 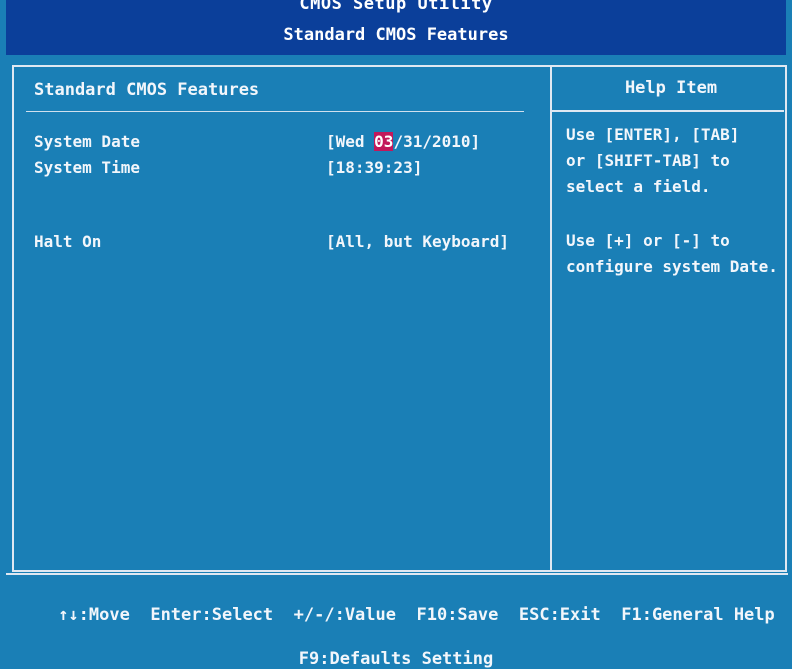 What do you see at coordinates (668, 111) in the screenshot?
I see `help-heading-underline` at bounding box center [668, 111].